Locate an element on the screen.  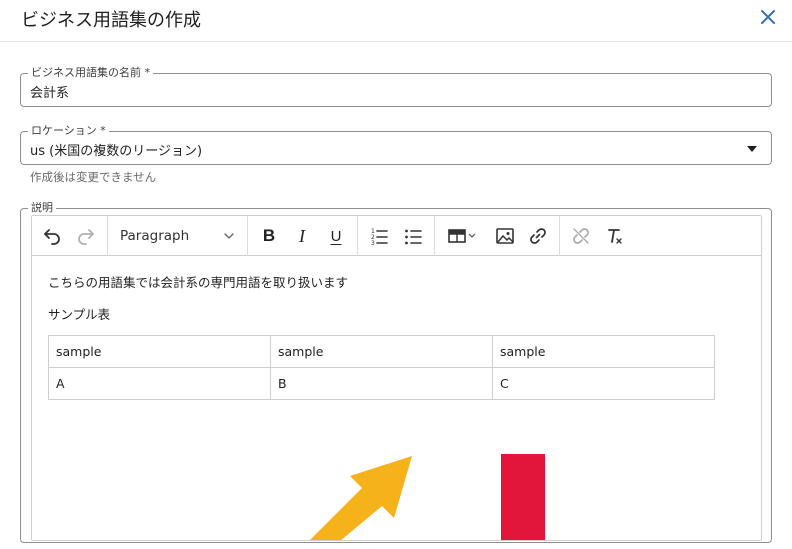
glossary-name-label: ビジネス用語集の名前 * is located at coordinates (90, 73).